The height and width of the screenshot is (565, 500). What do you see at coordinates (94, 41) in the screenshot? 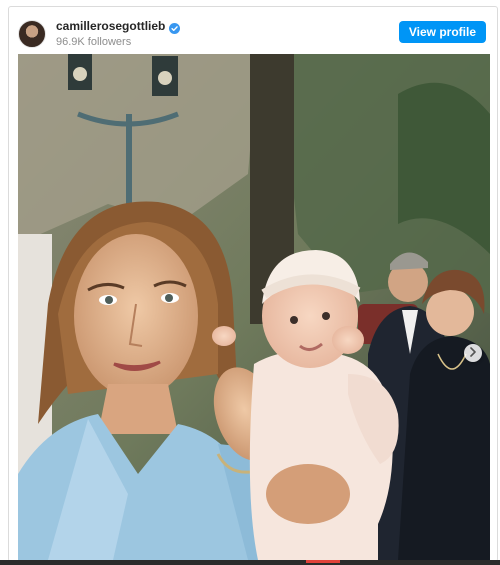
I see `followers-count: 96.9K followers` at bounding box center [94, 41].